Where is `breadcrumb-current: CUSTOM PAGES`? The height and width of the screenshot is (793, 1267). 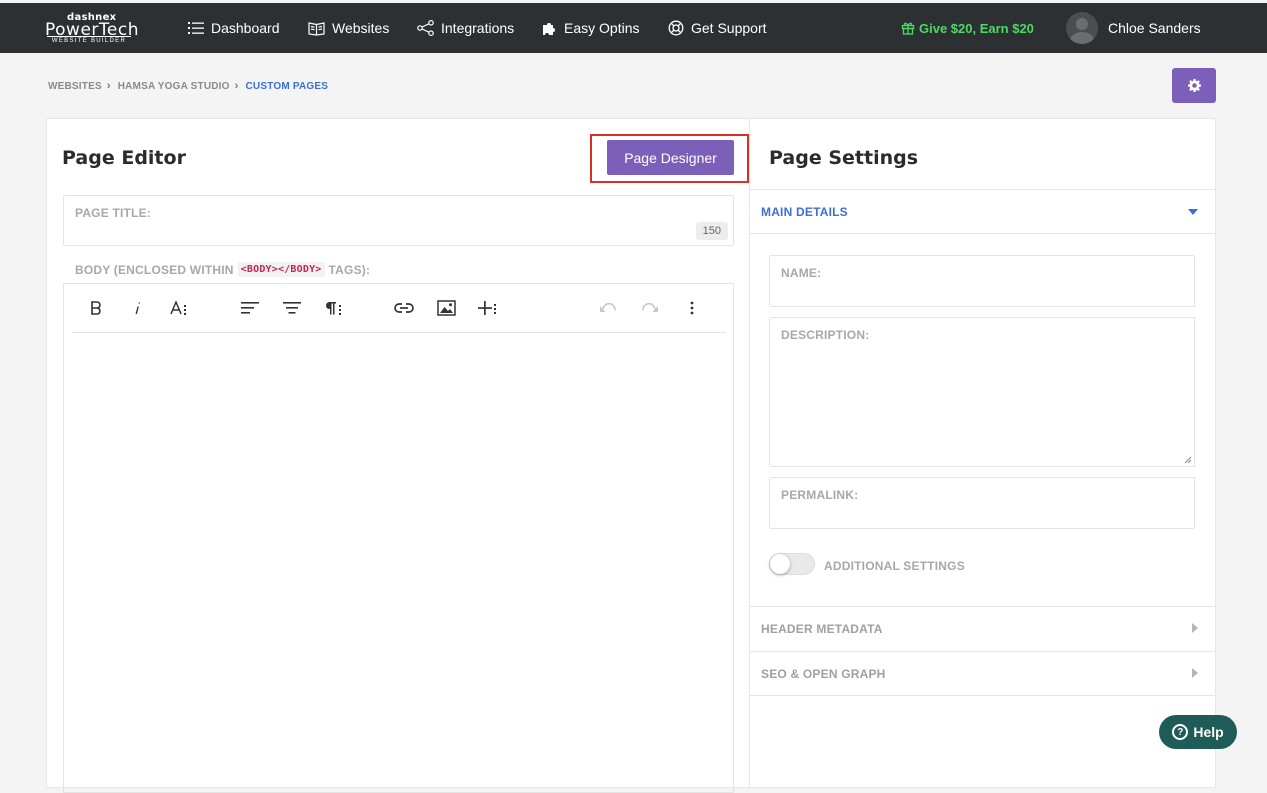 breadcrumb-current: CUSTOM PAGES is located at coordinates (287, 86).